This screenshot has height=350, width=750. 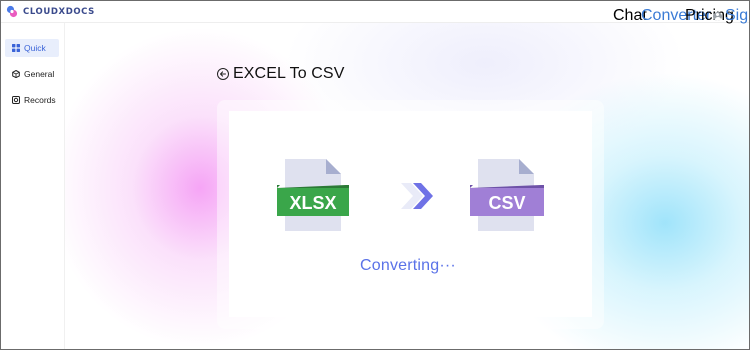 I want to click on csv-file-icon: CSV, so click(x=507, y=195).